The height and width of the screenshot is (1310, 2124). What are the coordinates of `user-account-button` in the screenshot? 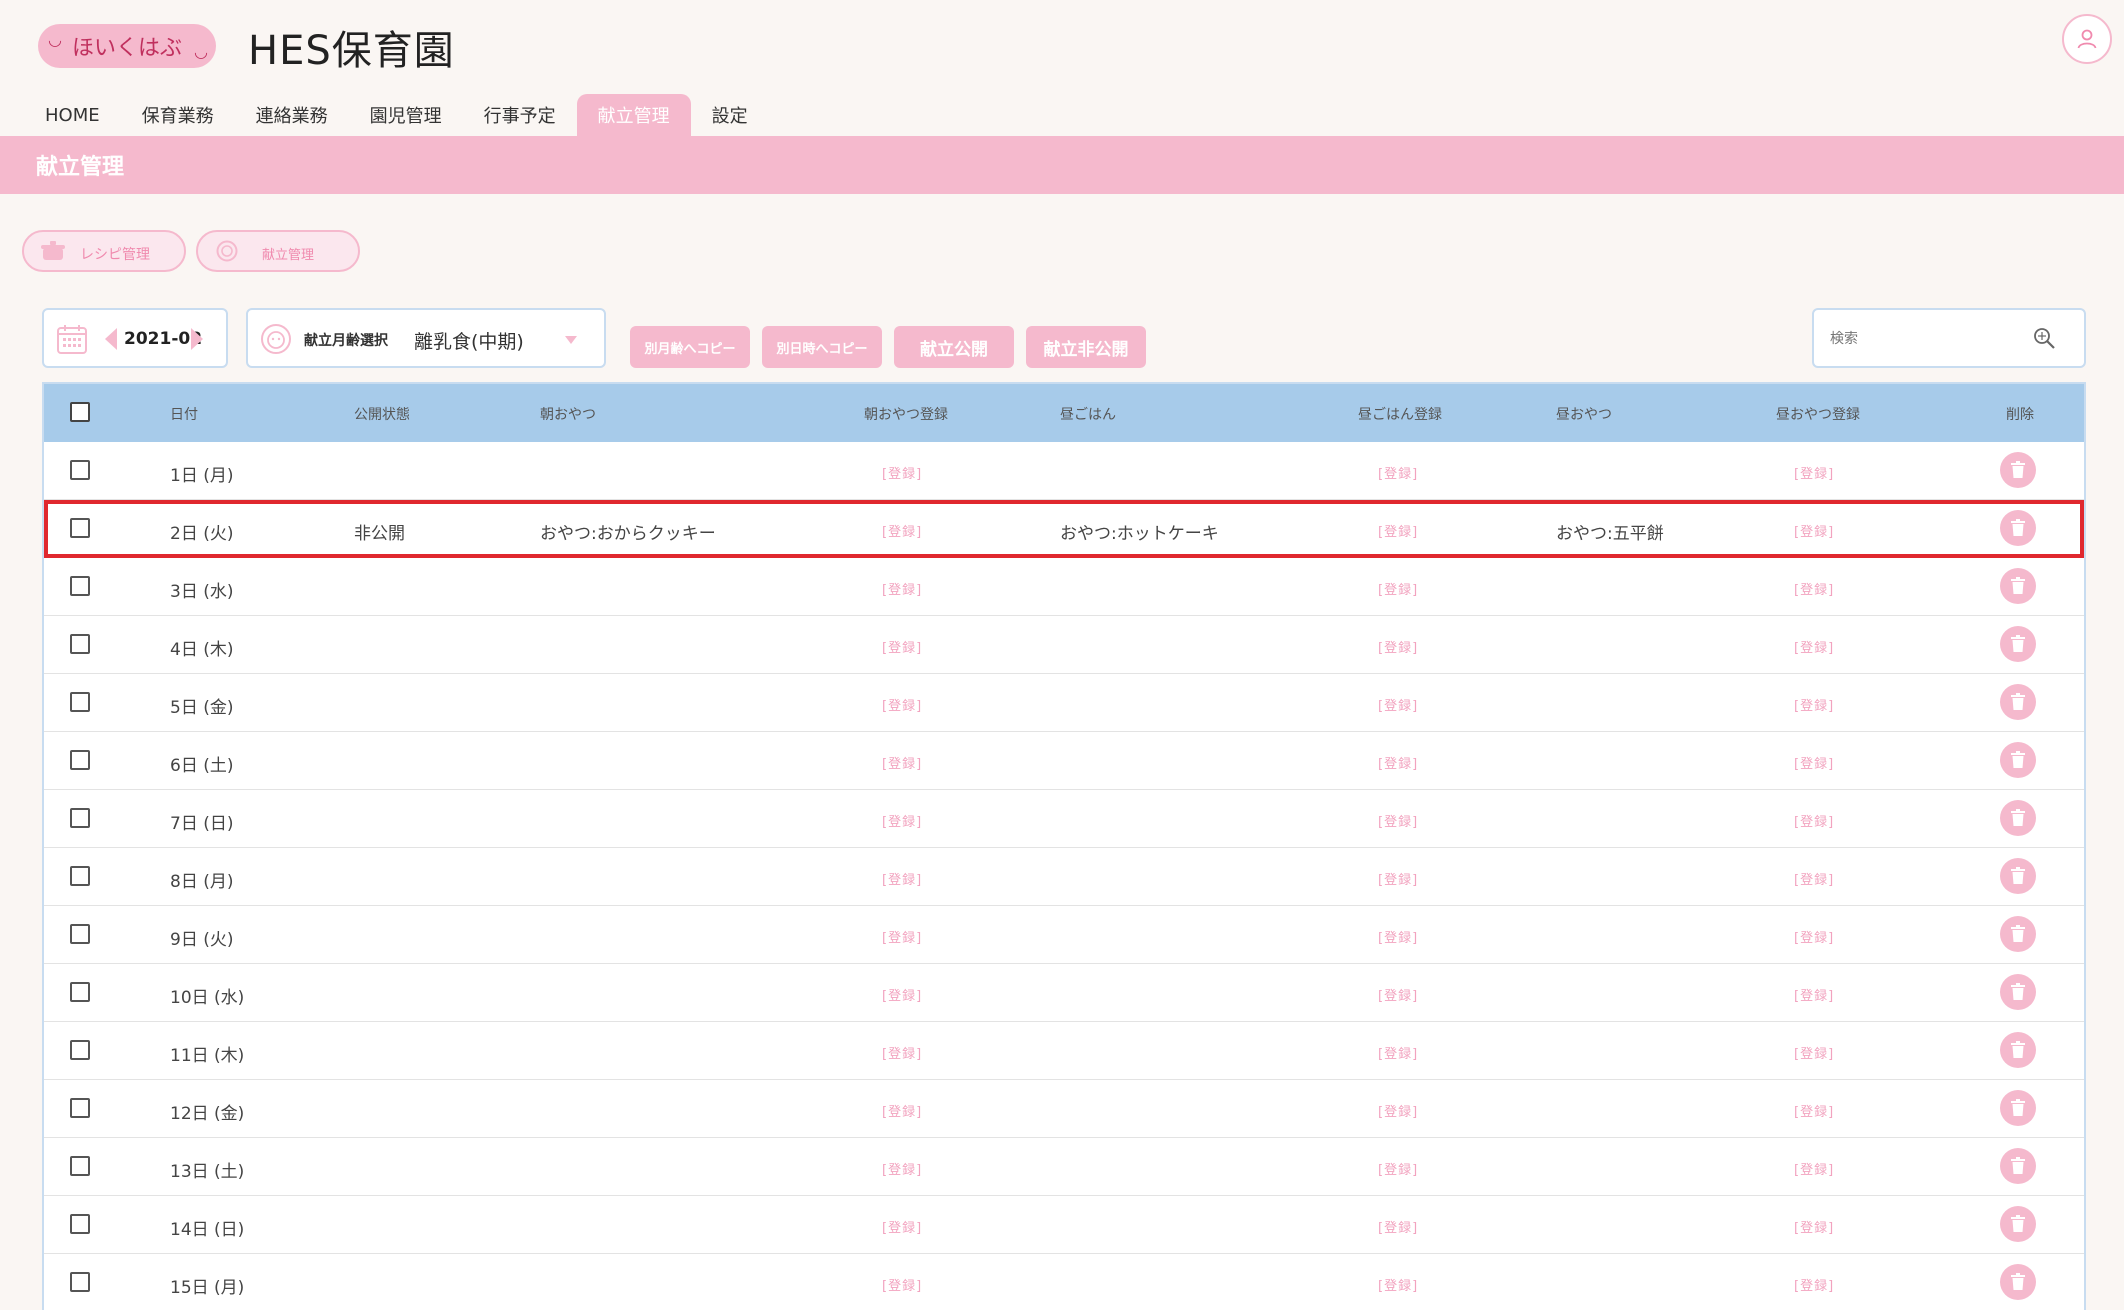 It's located at (2087, 39).